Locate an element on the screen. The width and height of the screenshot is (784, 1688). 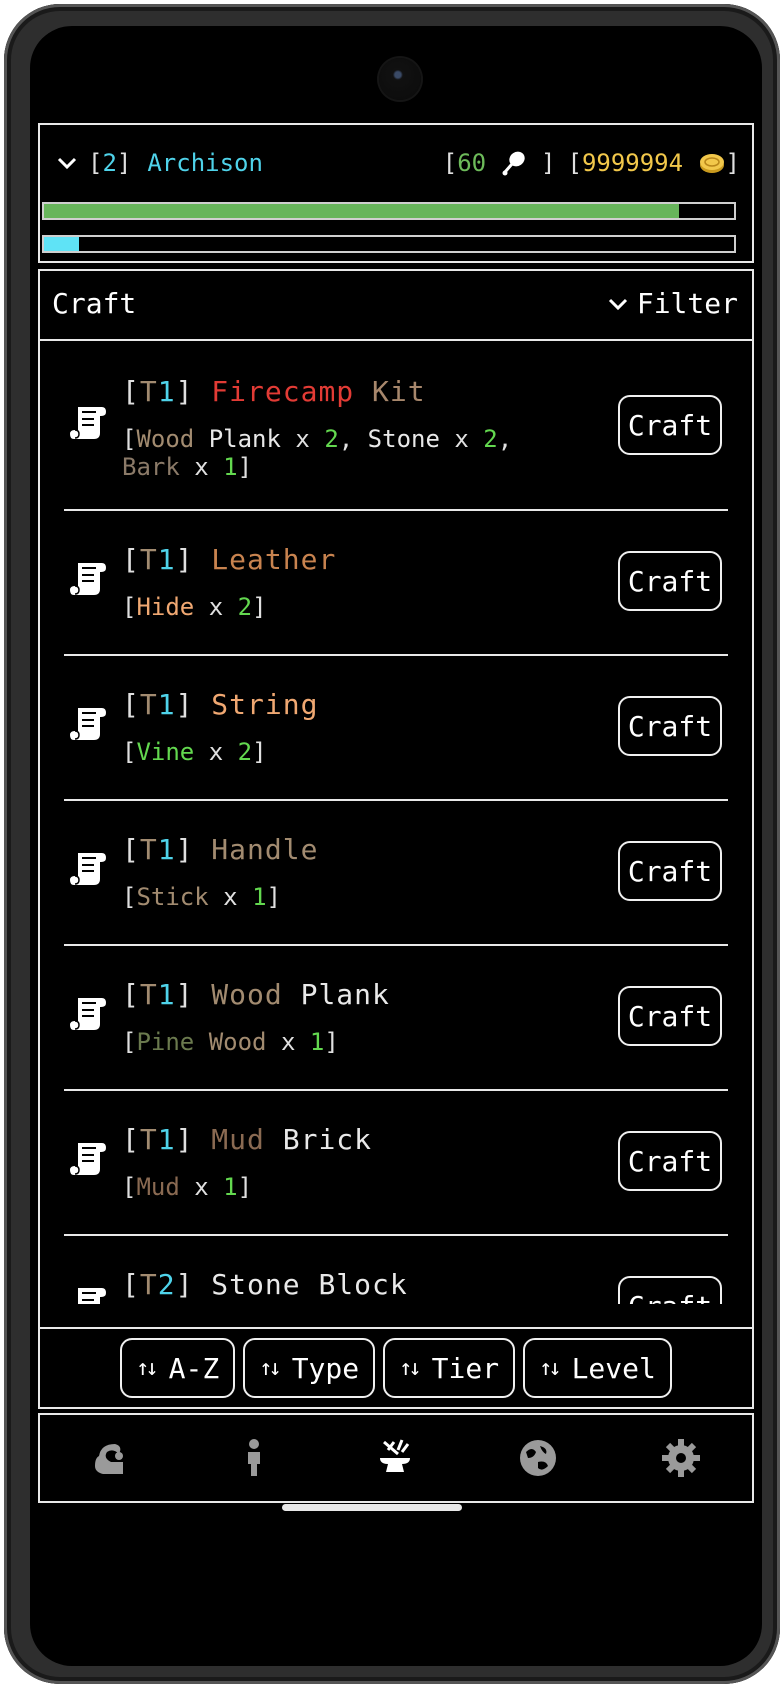
sort-tier-button: ↑↓ Tier is located at coordinates (449, 1368).